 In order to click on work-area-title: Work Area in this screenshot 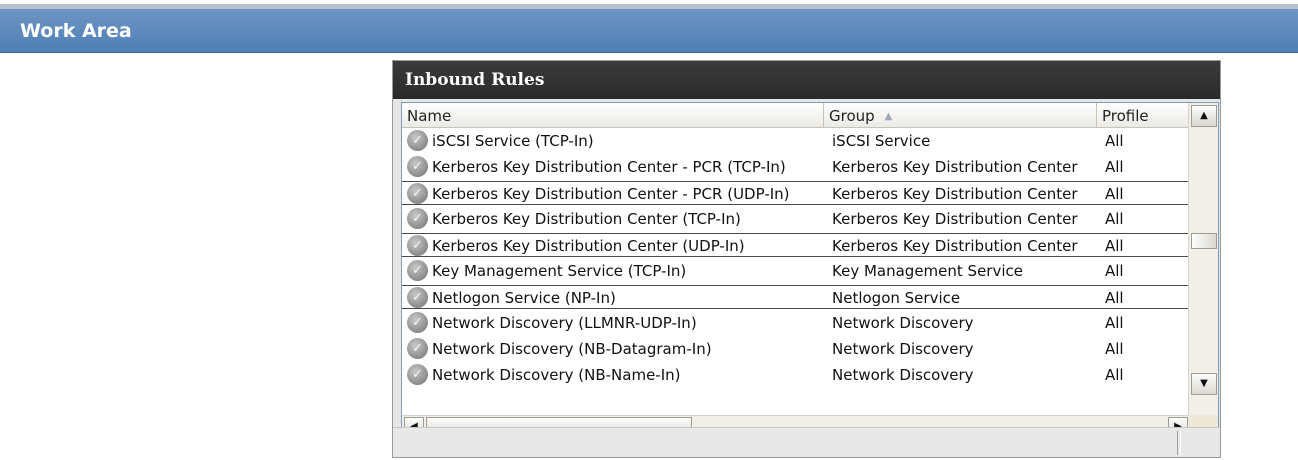, I will do `click(76, 31)`.